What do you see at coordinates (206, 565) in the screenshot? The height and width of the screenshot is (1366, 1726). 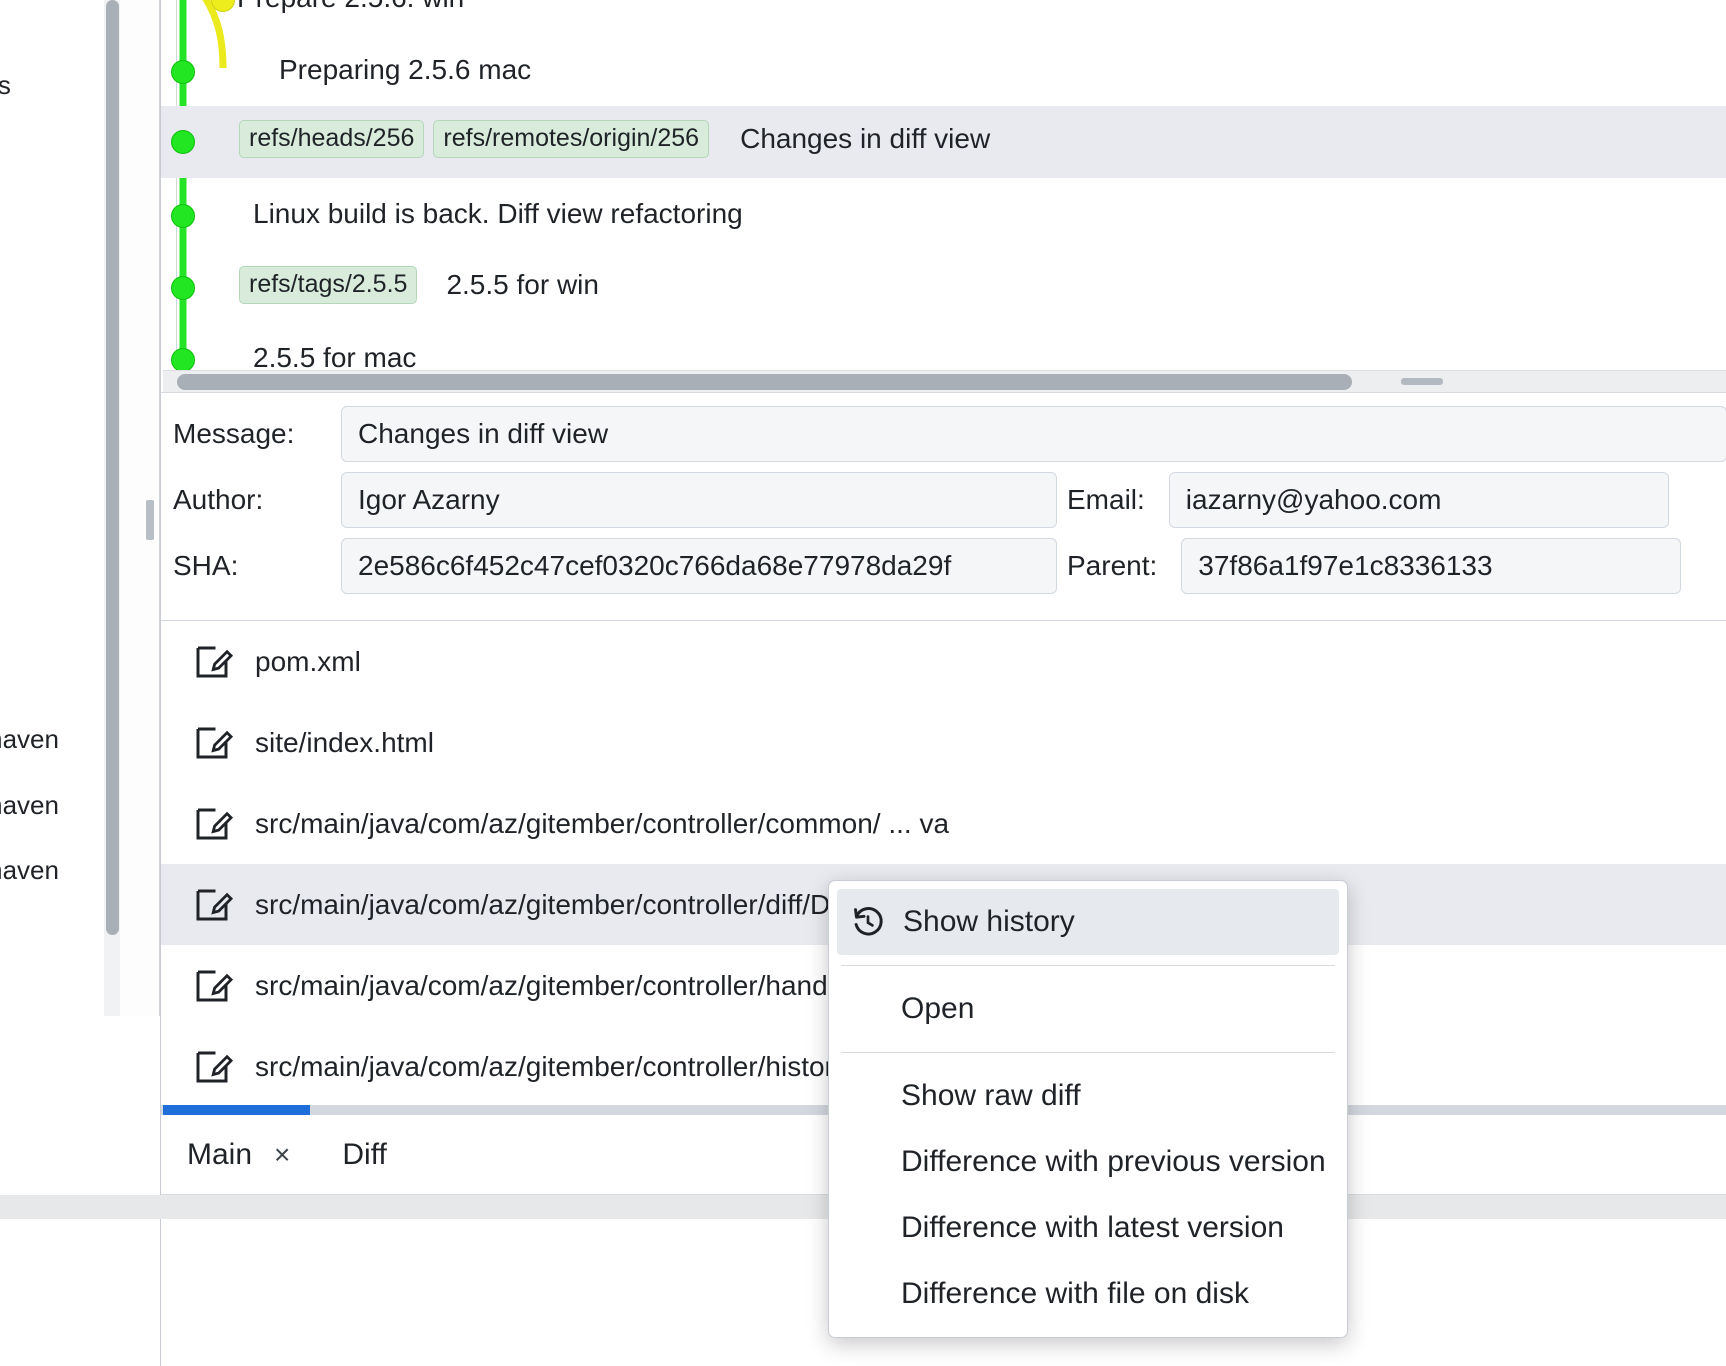 I see `sha-label: SHA:` at bounding box center [206, 565].